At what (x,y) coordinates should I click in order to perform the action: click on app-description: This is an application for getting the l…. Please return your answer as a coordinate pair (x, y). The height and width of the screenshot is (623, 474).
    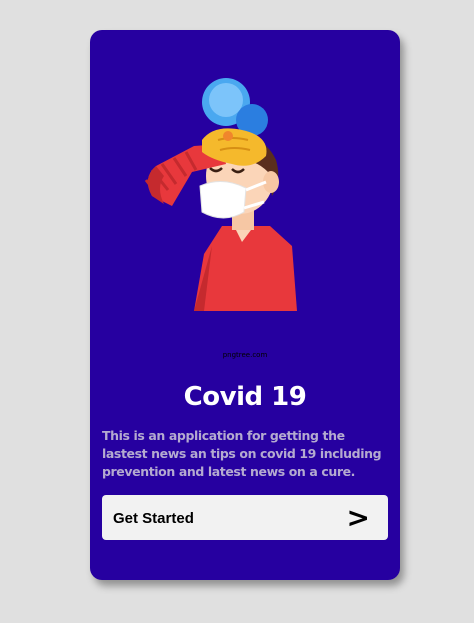
    Looking at the image, I should click on (242, 453).